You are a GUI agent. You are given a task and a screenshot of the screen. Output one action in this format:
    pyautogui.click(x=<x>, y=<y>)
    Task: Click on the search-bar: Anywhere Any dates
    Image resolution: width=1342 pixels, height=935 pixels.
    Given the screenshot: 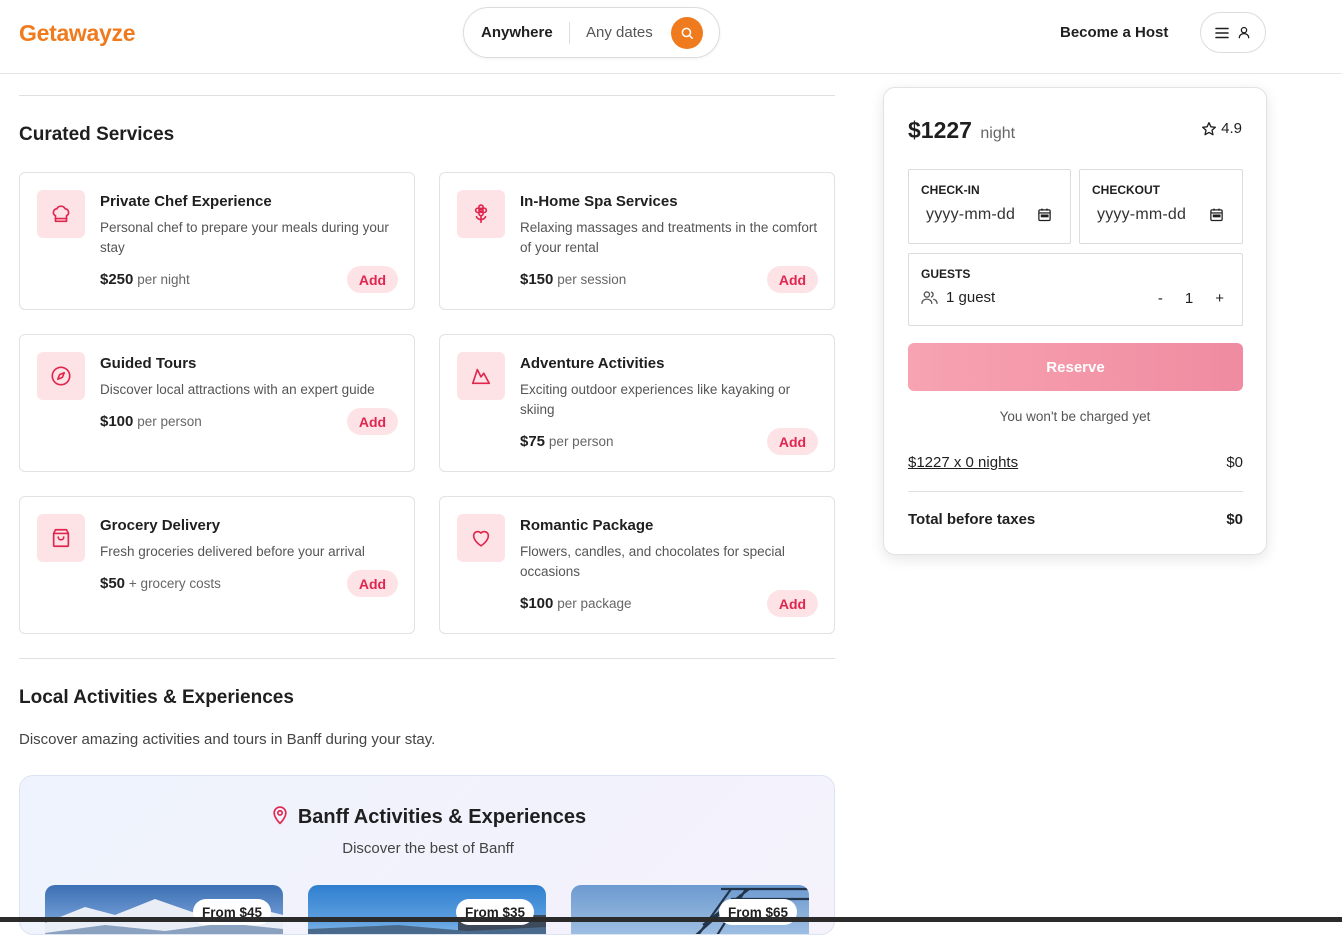 What is the action you would take?
    pyautogui.click(x=591, y=32)
    